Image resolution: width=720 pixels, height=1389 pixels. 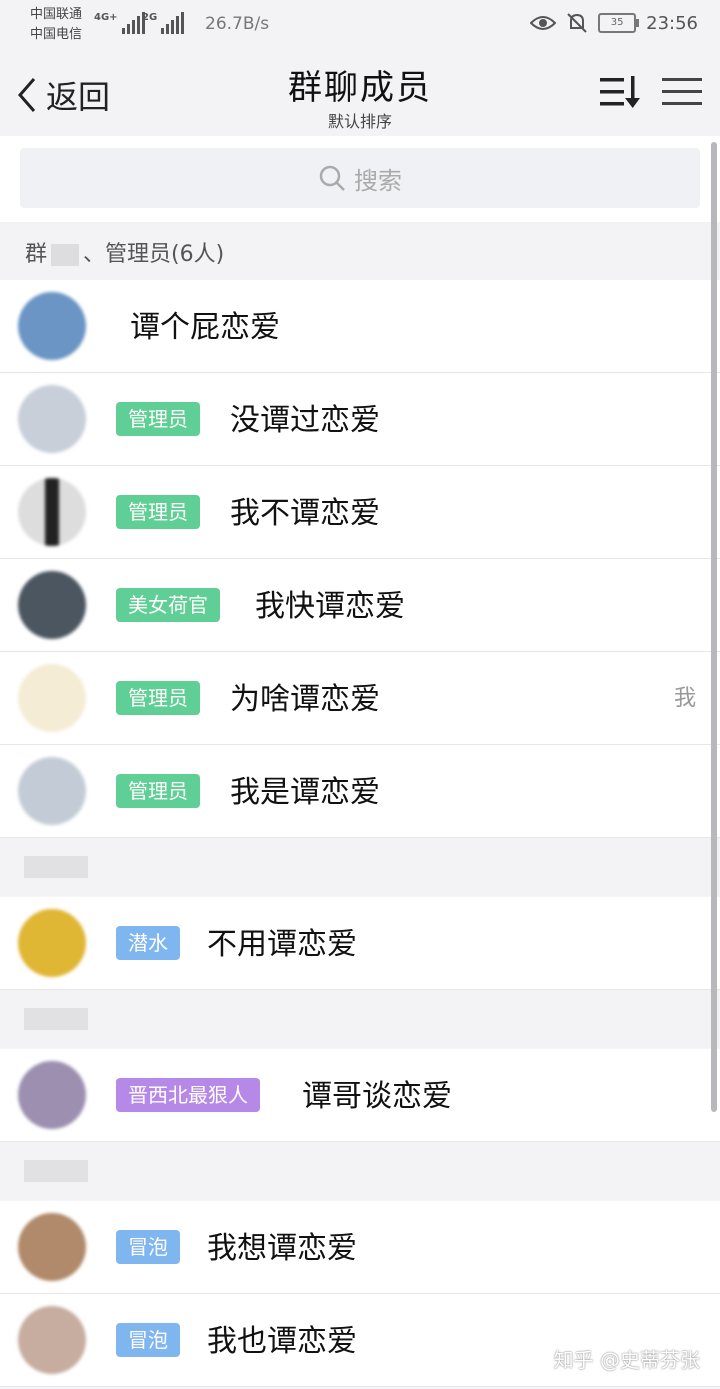 I want to click on redacted-text, so click(x=65, y=255).